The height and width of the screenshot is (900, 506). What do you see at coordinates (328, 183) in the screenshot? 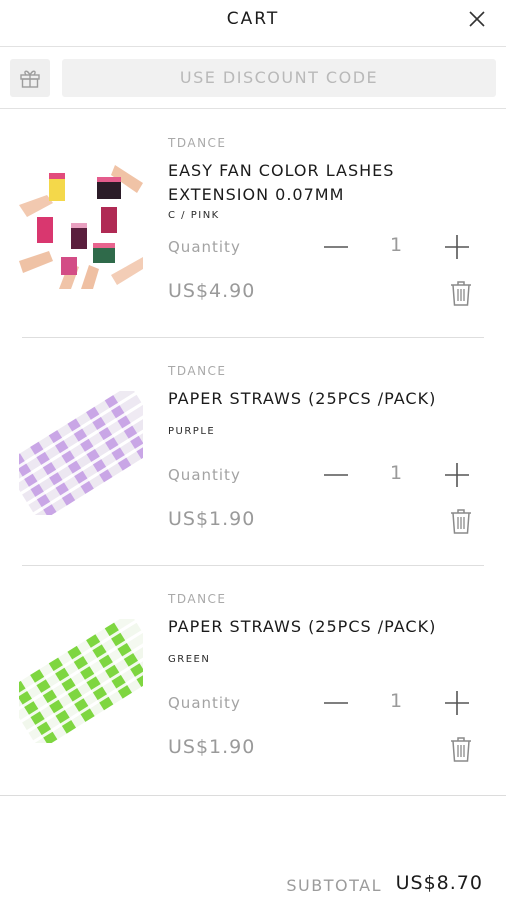
I see `product-title: EASY FAN COLOR LASHES EXTENSION 0.07MM` at bounding box center [328, 183].